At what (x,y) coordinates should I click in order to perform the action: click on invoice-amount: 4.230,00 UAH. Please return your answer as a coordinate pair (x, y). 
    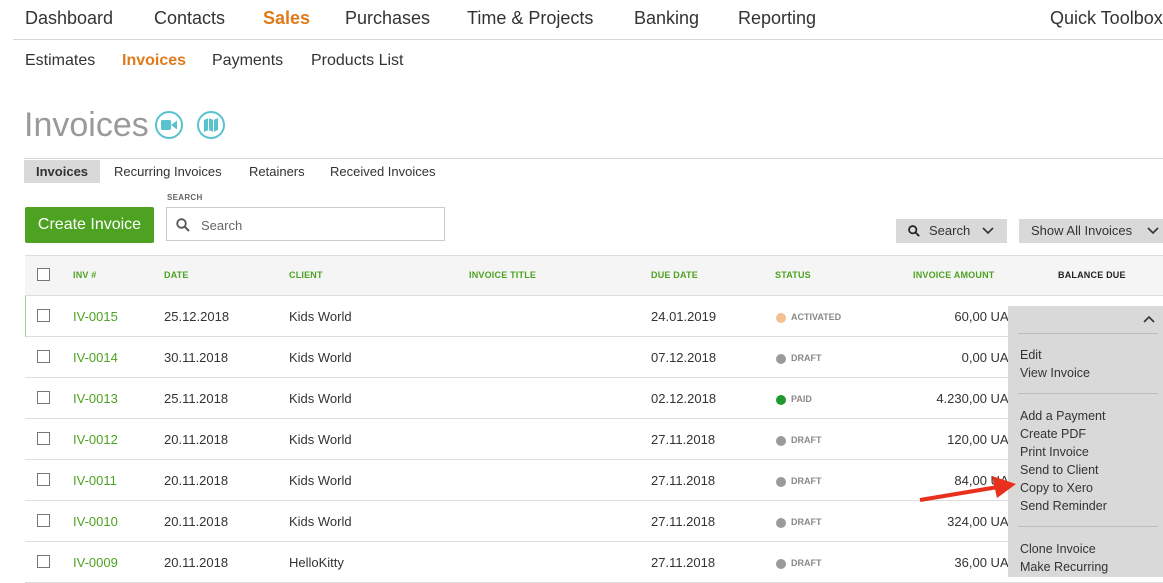
    Looking at the image, I should click on (977, 398).